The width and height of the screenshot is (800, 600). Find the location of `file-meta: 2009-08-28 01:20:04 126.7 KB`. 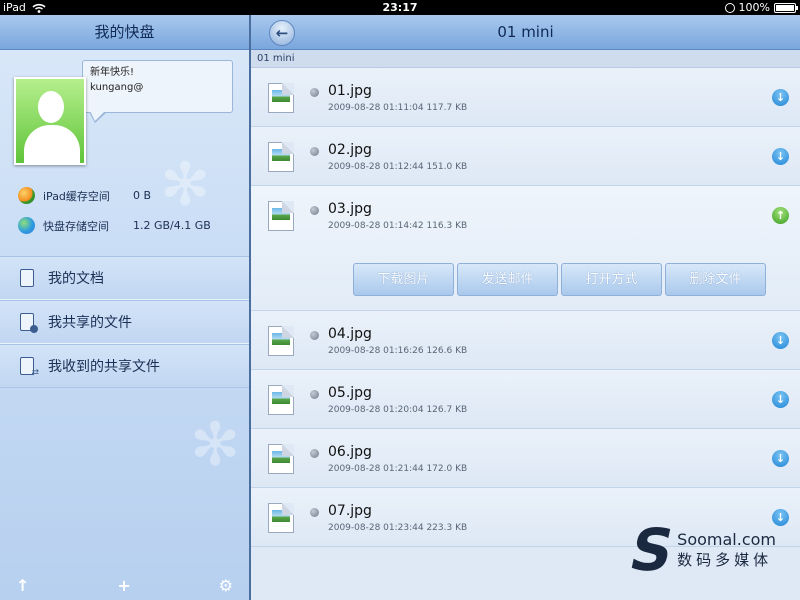

file-meta: 2009-08-28 01:20:04 126.7 KB is located at coordinates (398, 410).